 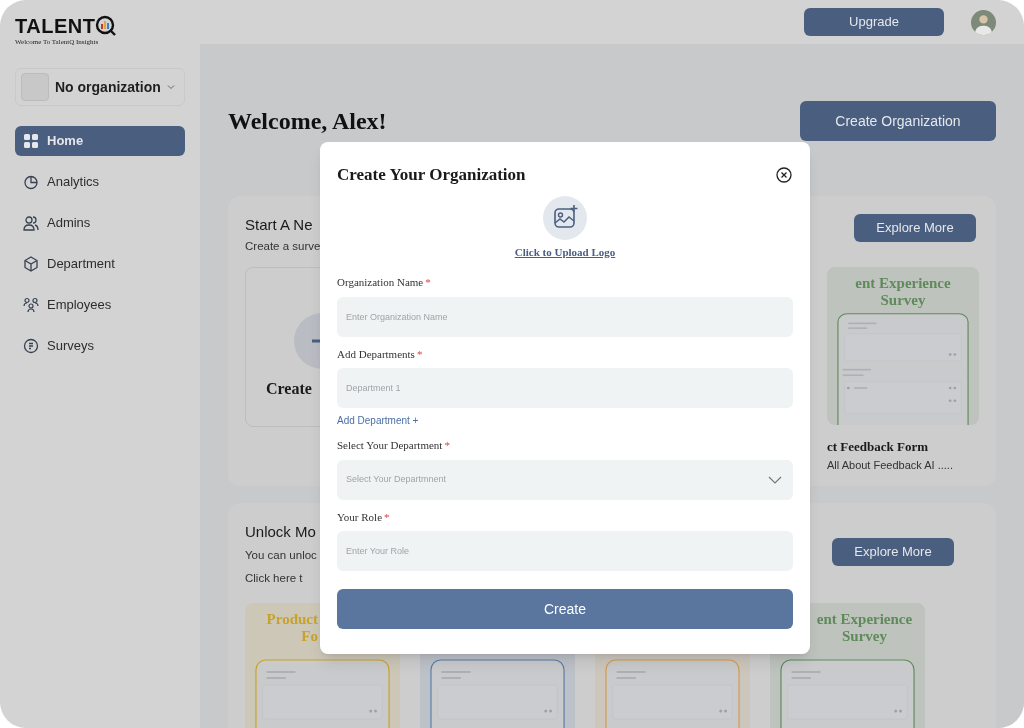 I want to click on section-text: Click here t, so click(x=274, y=578).